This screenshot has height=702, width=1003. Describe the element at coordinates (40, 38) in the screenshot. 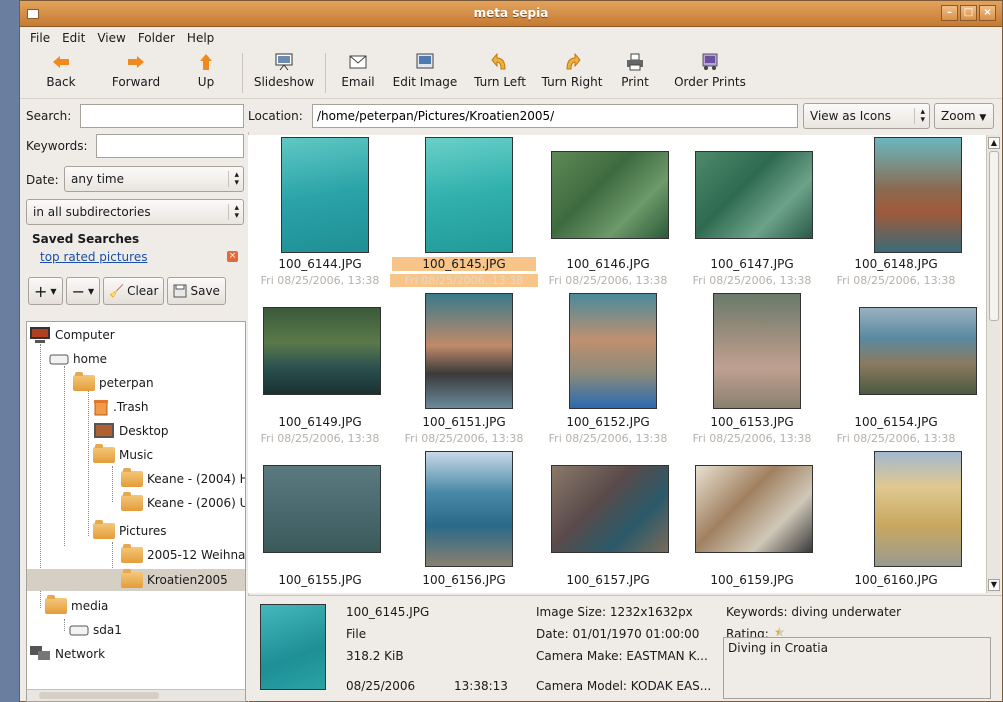

I see `menu-file: File` at that location.